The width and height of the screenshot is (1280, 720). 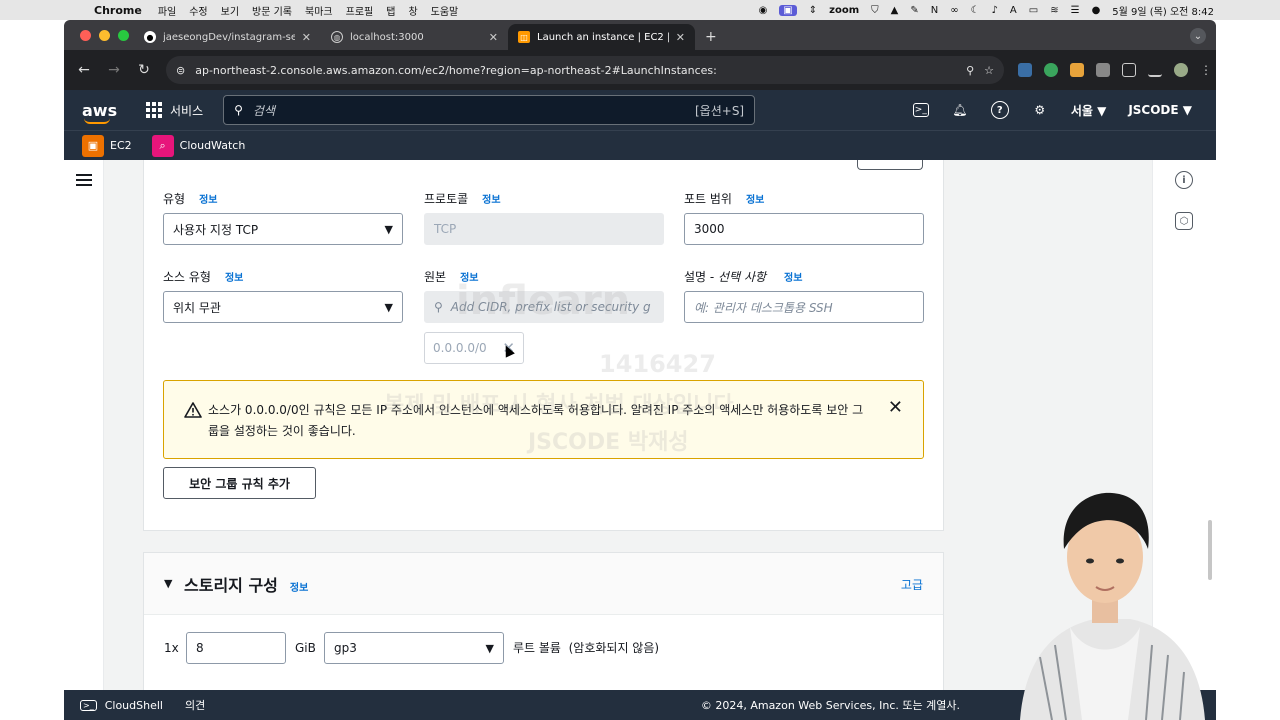 What do you see at coordinates (995, 10) in the screenshot?
I see `volume-icon: ♪` at bounding box center [995, 10].